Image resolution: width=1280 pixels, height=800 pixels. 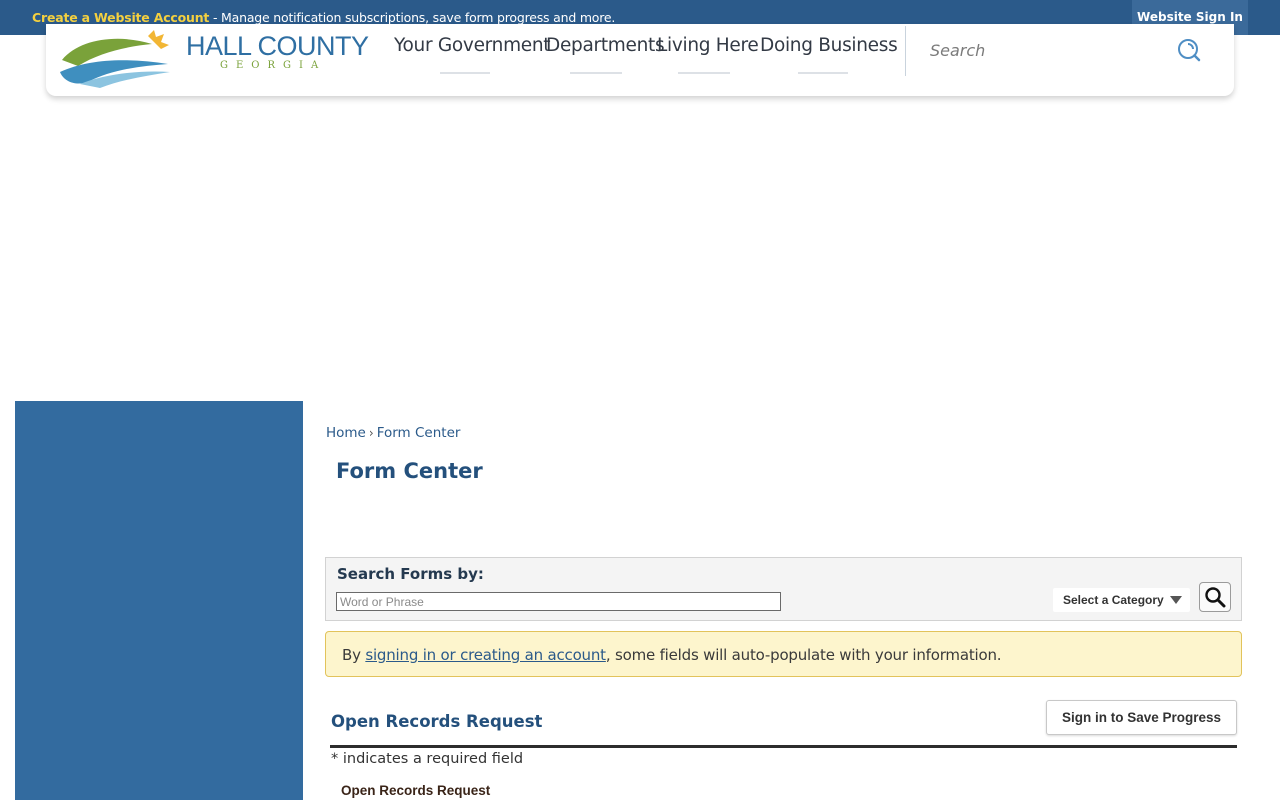 I want to click on search-forms-label: Search Forms by:, so click(x=410, y=574).